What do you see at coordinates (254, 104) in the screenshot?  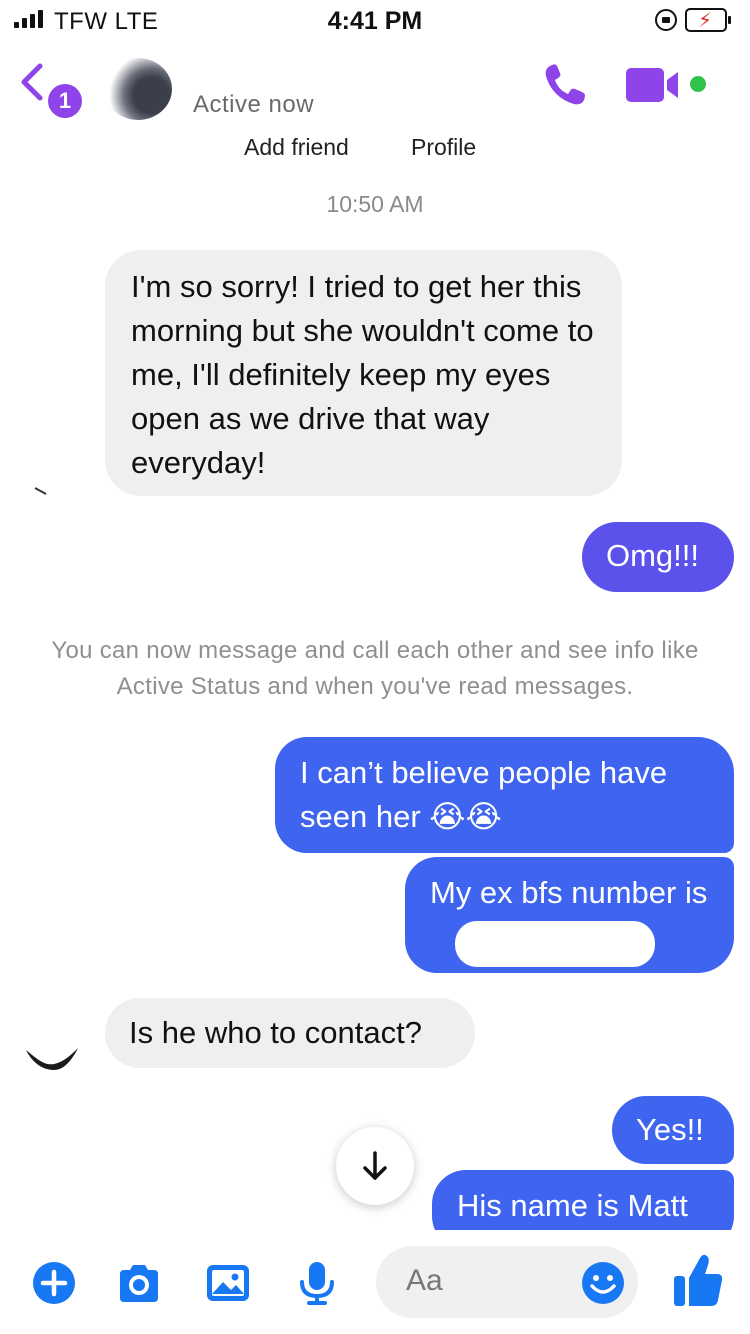 I see `active-status: Active now` at bounding box center [254, 104].